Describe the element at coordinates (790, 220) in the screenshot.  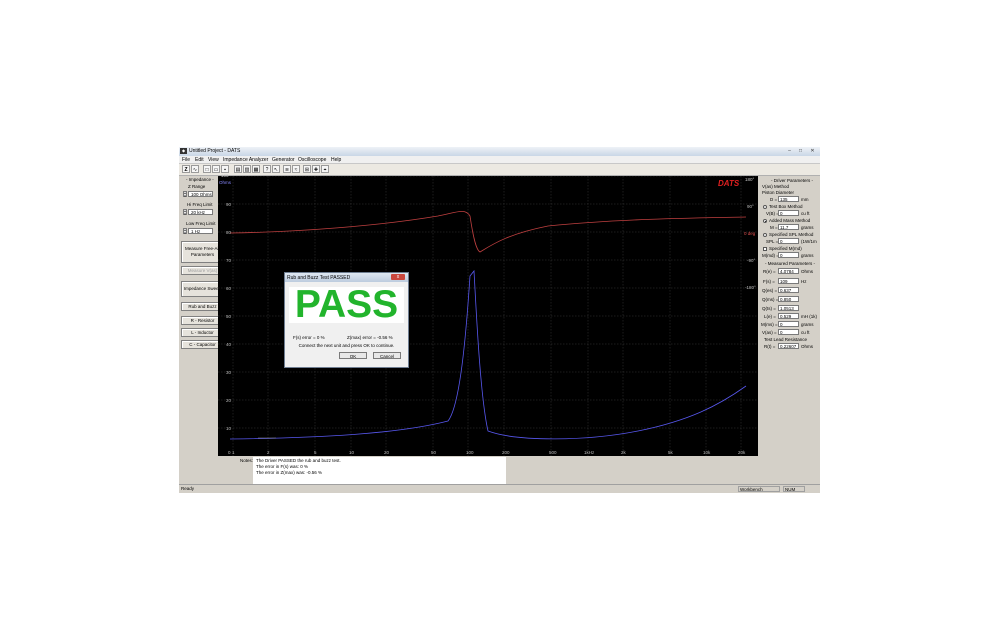
I see `added-mass-label: Added Mass Method` at that location.